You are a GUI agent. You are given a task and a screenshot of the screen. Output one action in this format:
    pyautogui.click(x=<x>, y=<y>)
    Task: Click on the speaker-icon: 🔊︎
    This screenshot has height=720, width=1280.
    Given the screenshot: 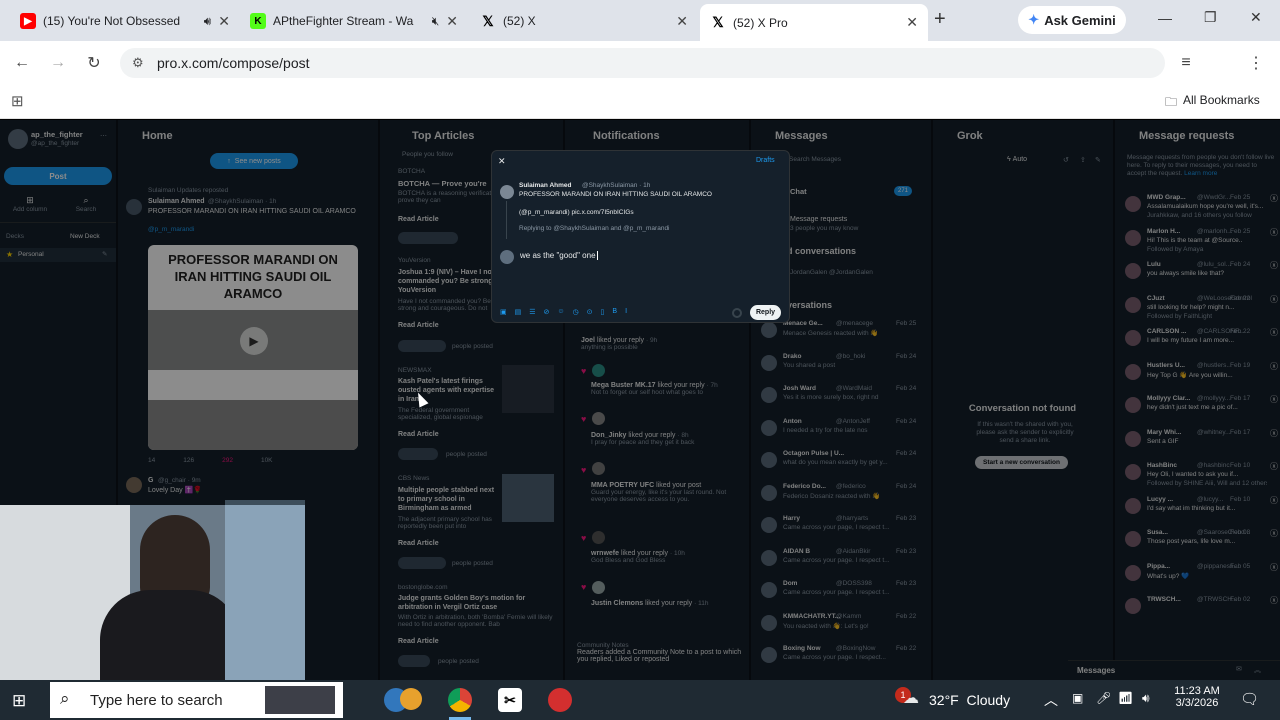 What is the action you would take?
    pyautogui.click(x=208, y=21)
    